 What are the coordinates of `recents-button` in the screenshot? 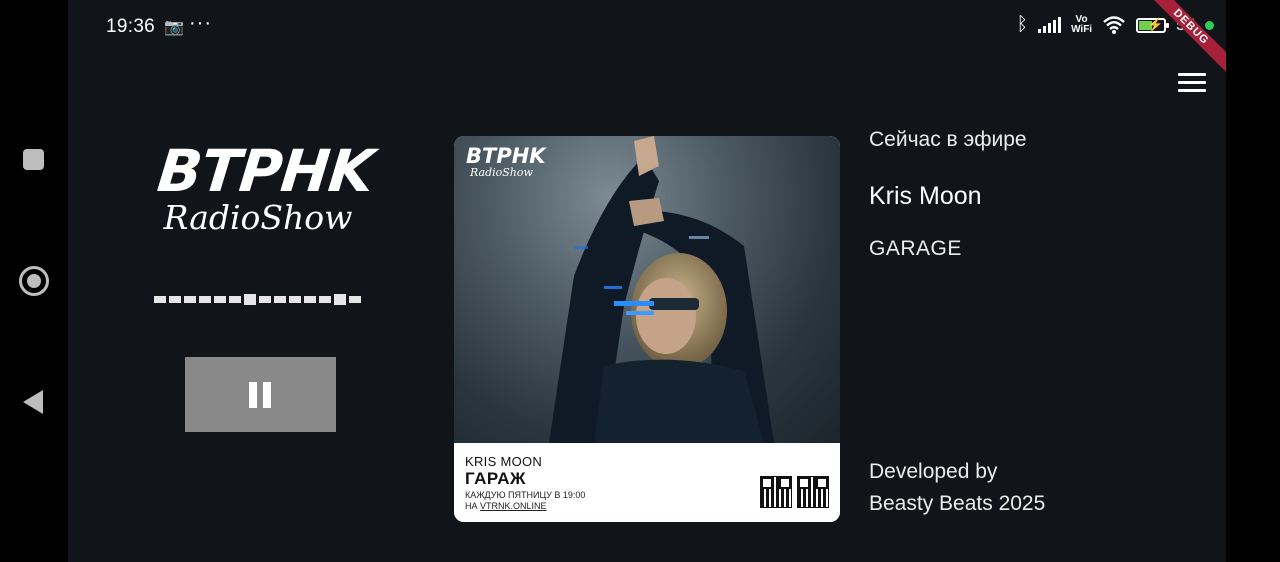 It's located at (33, 159).